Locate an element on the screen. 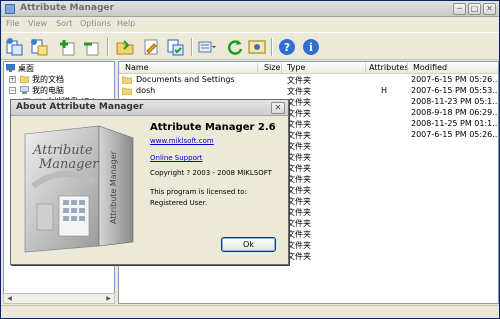  dialog-title: About Attribute Manager is located at coordinates (80, 107).